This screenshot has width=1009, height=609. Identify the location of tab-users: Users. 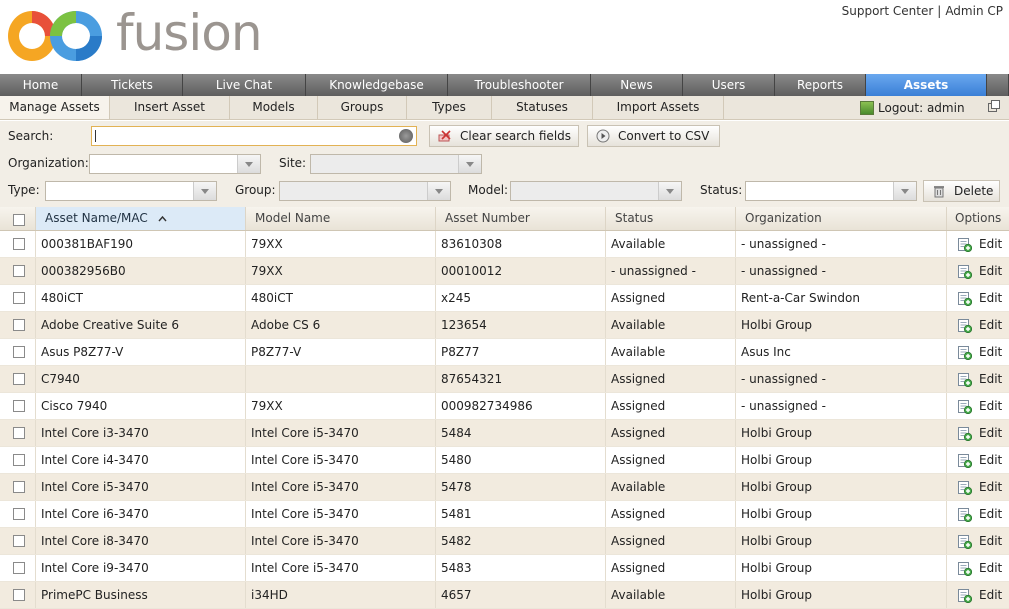
(729, 85).